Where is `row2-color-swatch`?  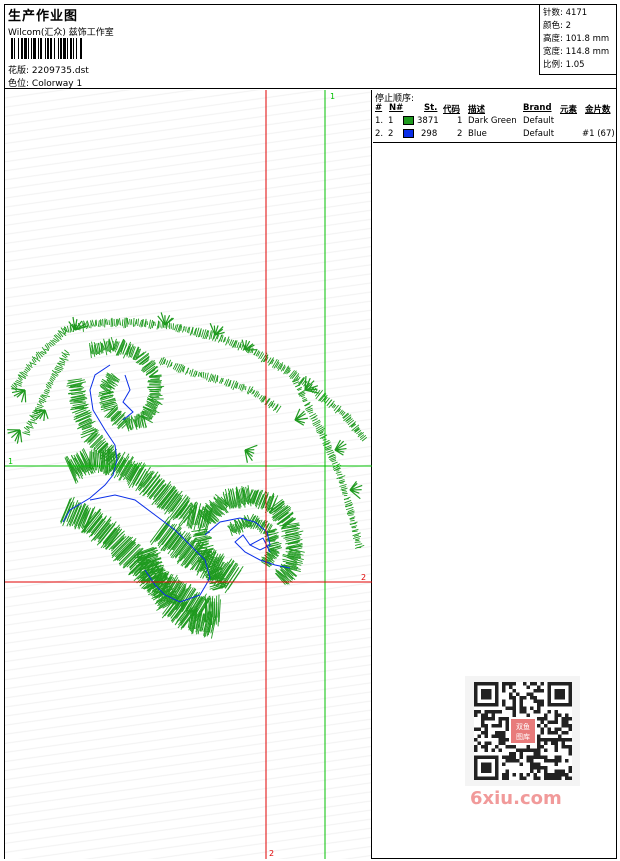 row2-color-swatch is located at coordinates (408, 133).